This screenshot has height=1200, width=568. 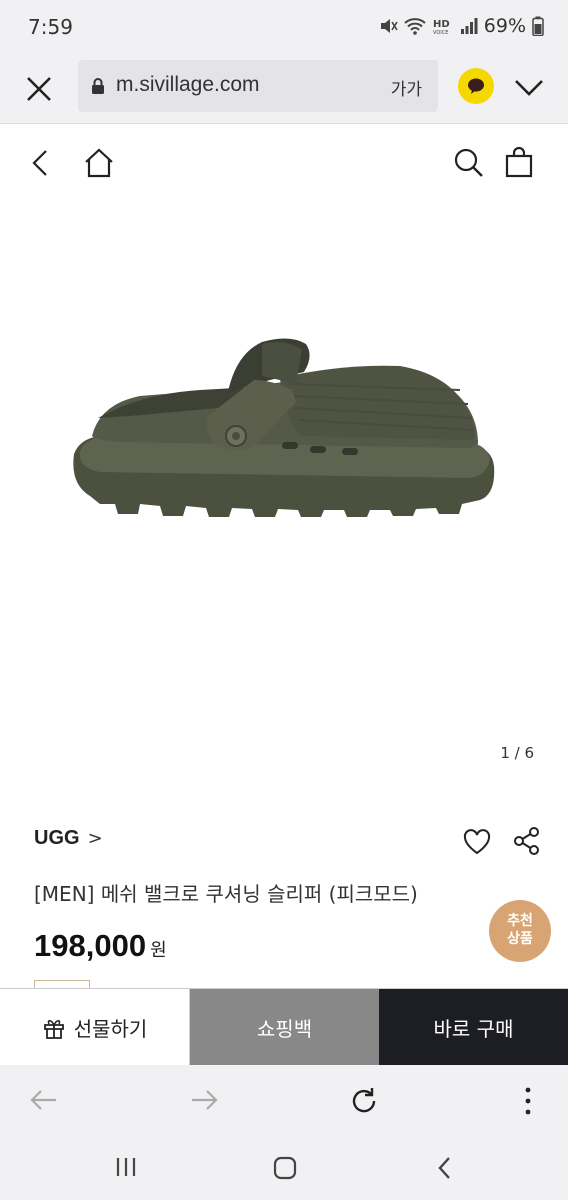 I want to click on address-bar: m.sivillage.com 가가, so click(x=258, y=86).